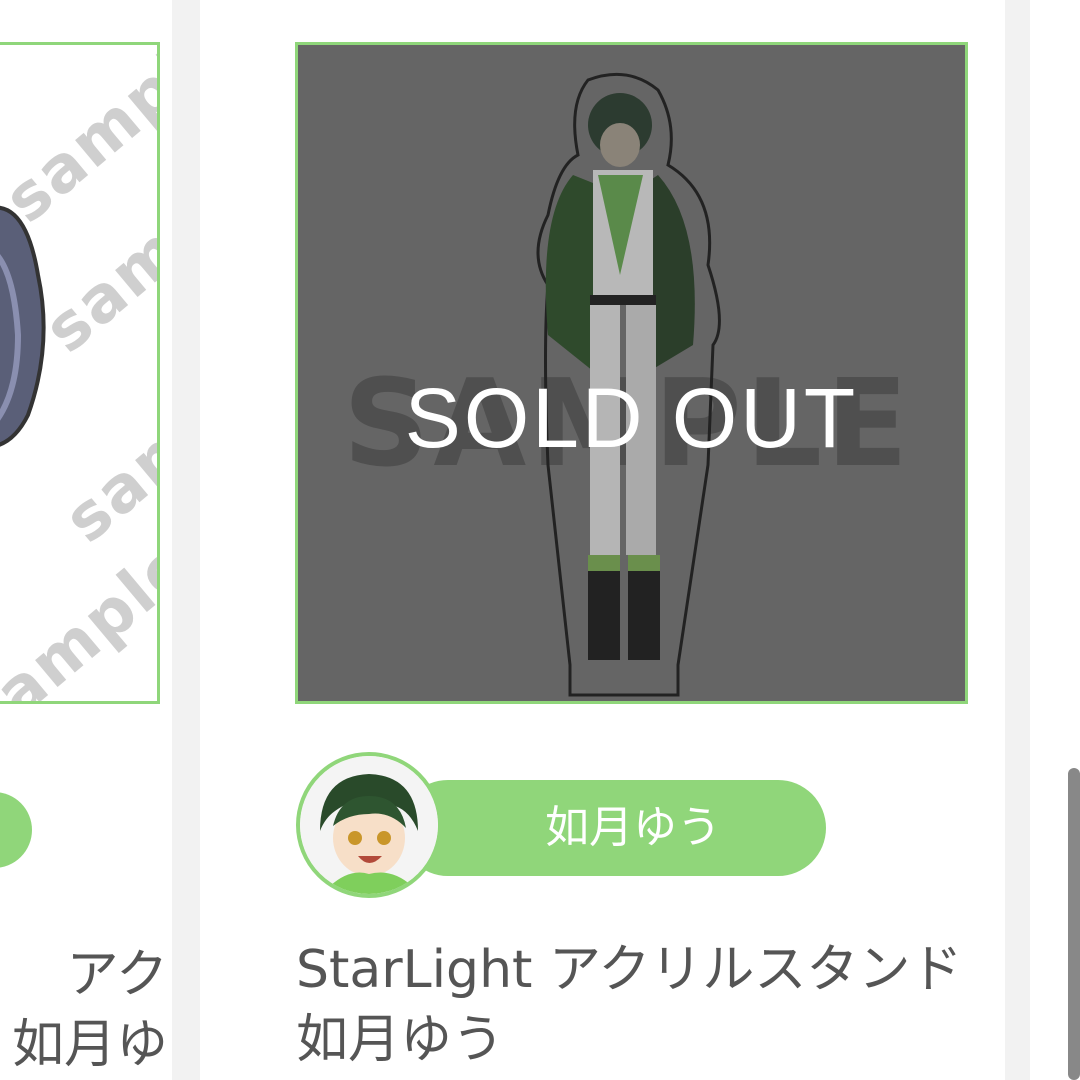 The width and height of the screenshot is (1080, 1080). I want to click on title-line: アク, so click(117, 975).